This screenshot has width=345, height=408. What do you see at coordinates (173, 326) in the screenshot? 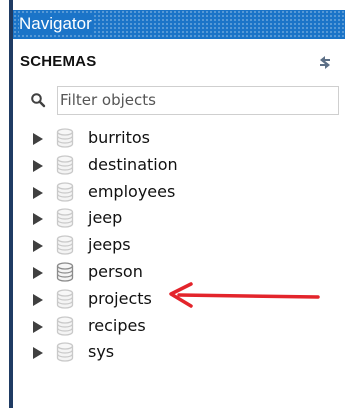
I see `schema-item: recipes` at bounding box center [173, 326].